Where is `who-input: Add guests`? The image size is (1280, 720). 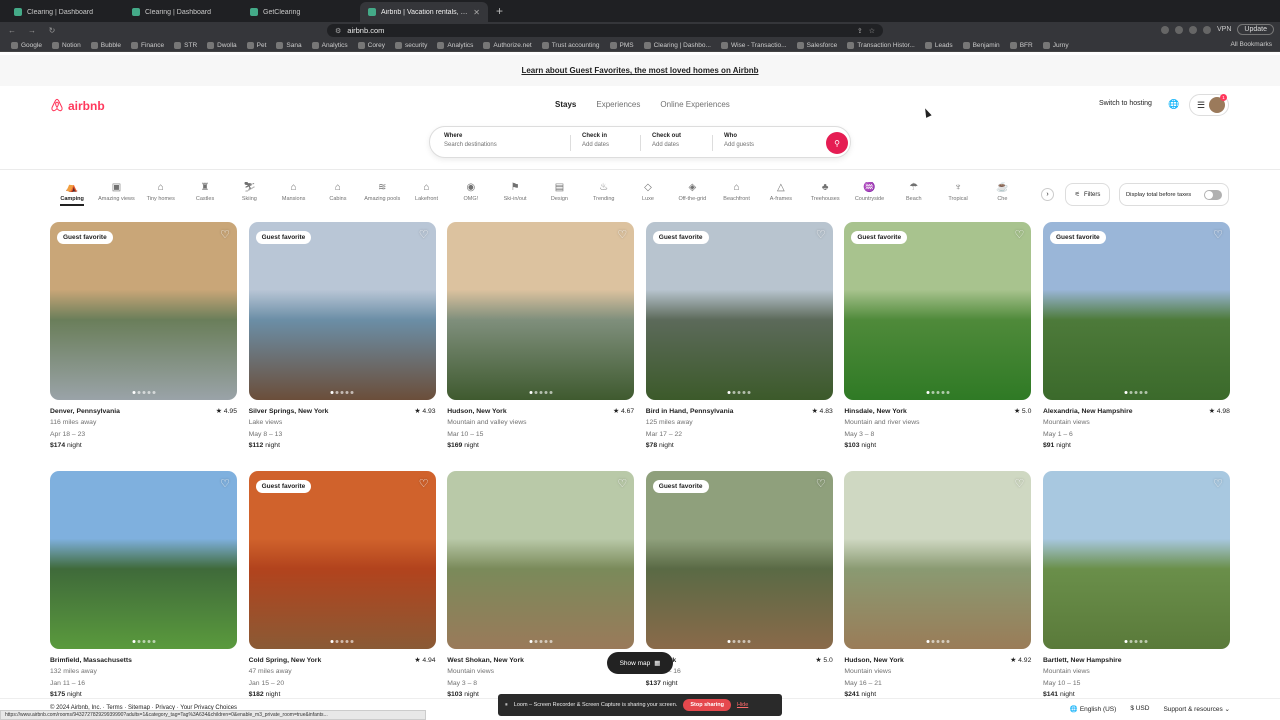
who-input: Add guests is located at coordinates (739, 145).